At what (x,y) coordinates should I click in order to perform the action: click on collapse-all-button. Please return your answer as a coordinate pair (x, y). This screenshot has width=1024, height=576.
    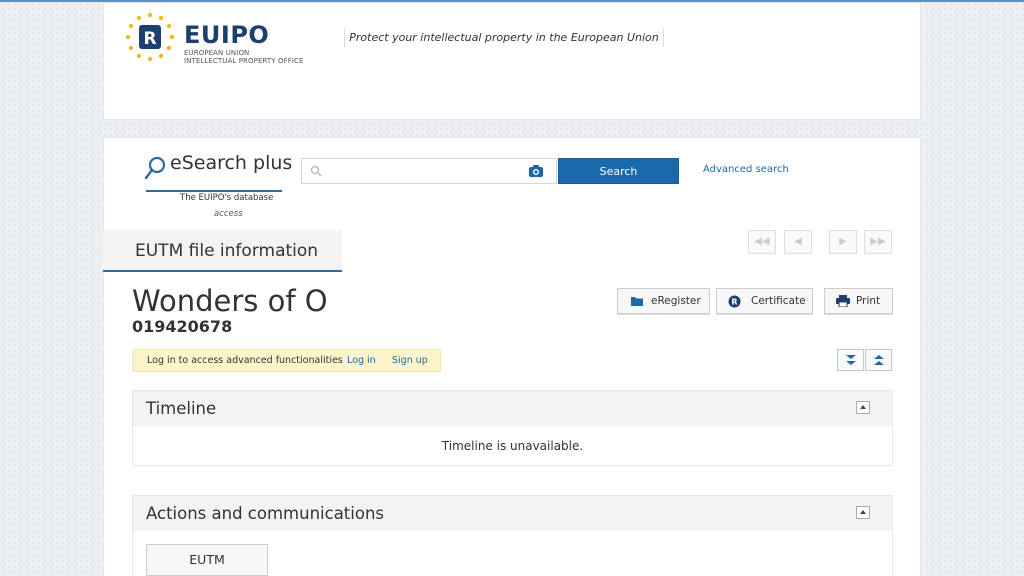
    Looking at the image, I should click on (878, 360).